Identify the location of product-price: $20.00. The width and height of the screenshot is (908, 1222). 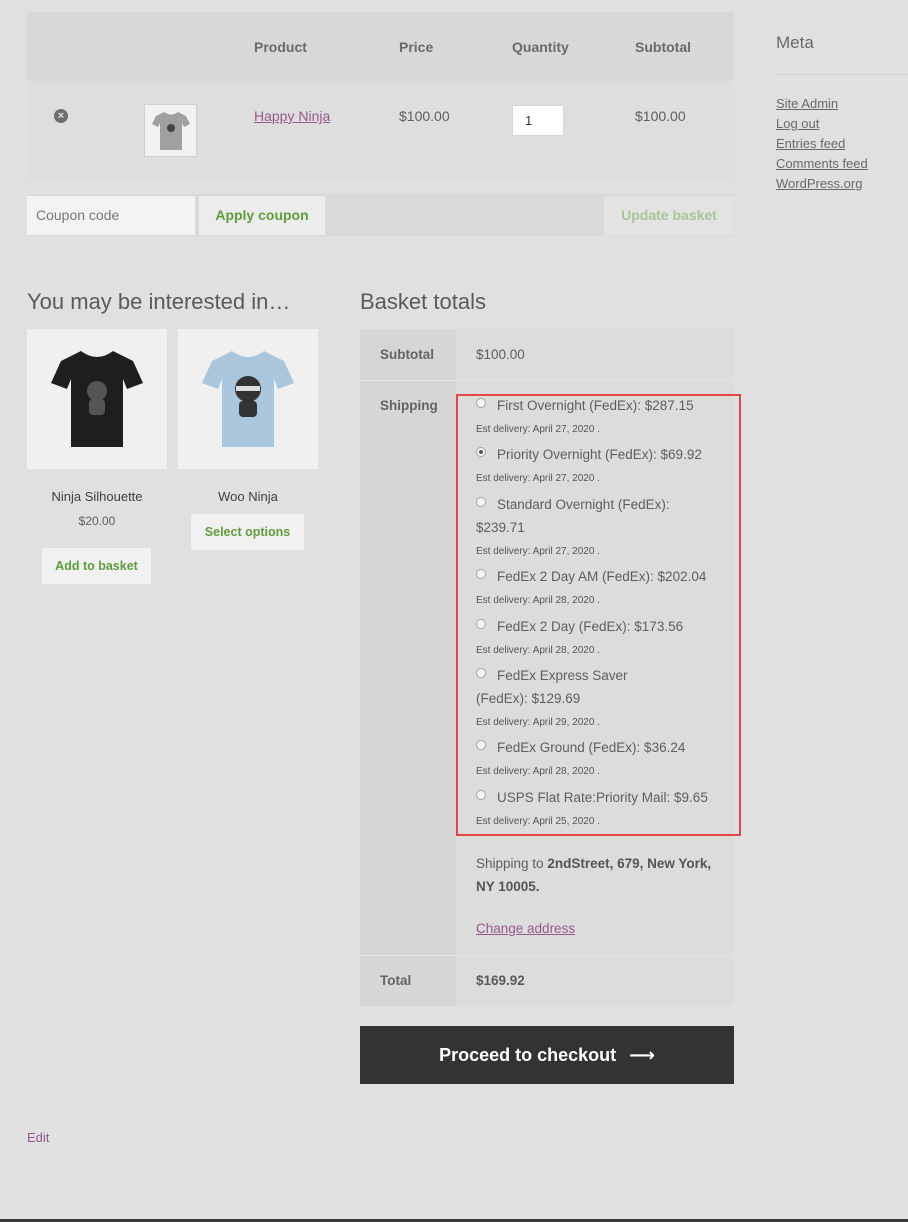
(97, 521).